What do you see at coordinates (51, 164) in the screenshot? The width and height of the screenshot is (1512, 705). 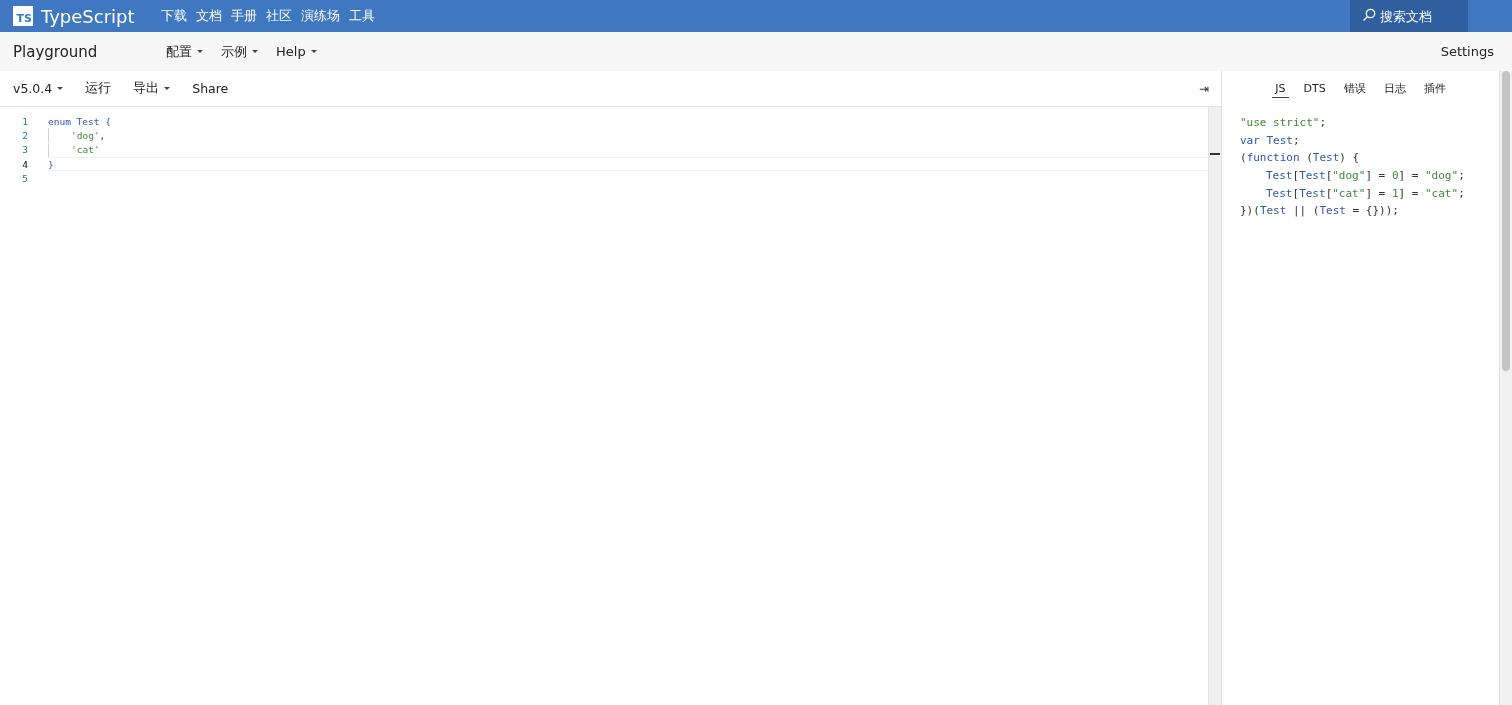 I see `code-line: }` at bounding box center [51, 164].